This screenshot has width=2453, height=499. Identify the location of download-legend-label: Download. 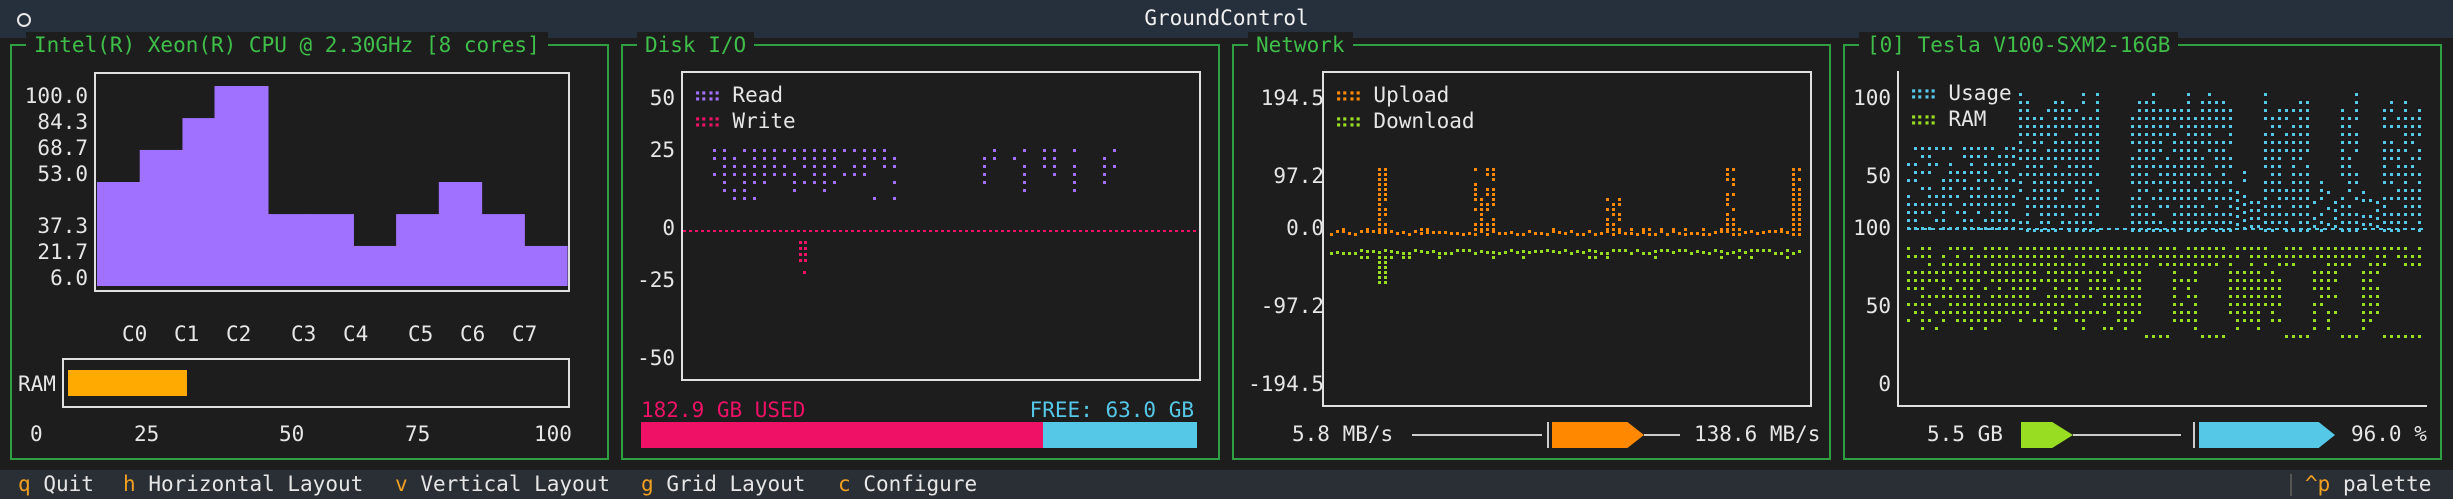
(1424, 121).